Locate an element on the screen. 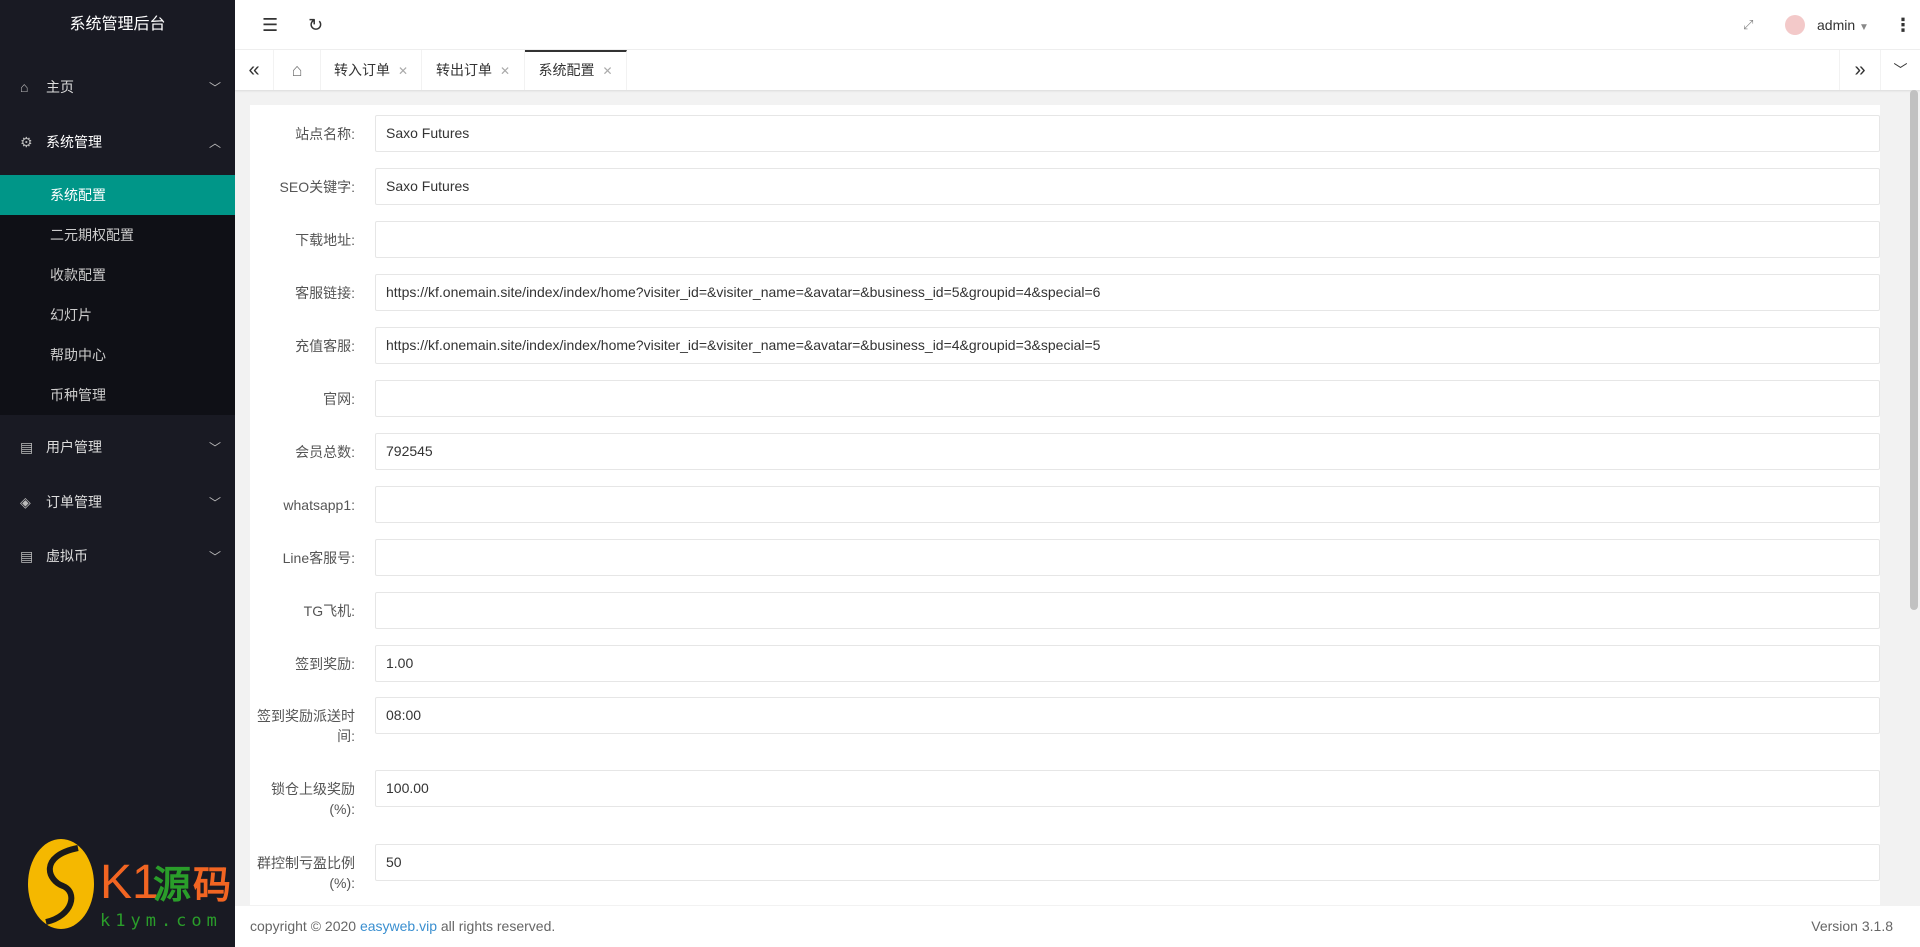 The image size is (1920, 947). refresh-icon: ↻ is located at coordinates (315, 25).